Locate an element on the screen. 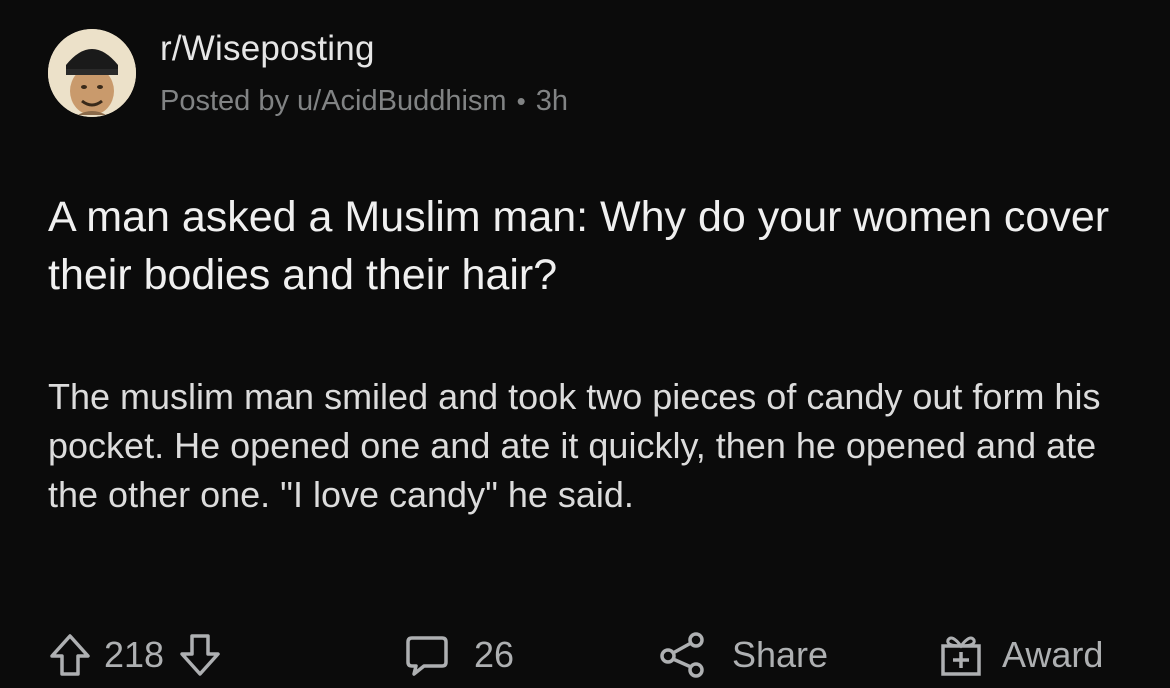 This screenshot has width=1170, height=688. post-age: 3h is located at coordinates (551, 101).